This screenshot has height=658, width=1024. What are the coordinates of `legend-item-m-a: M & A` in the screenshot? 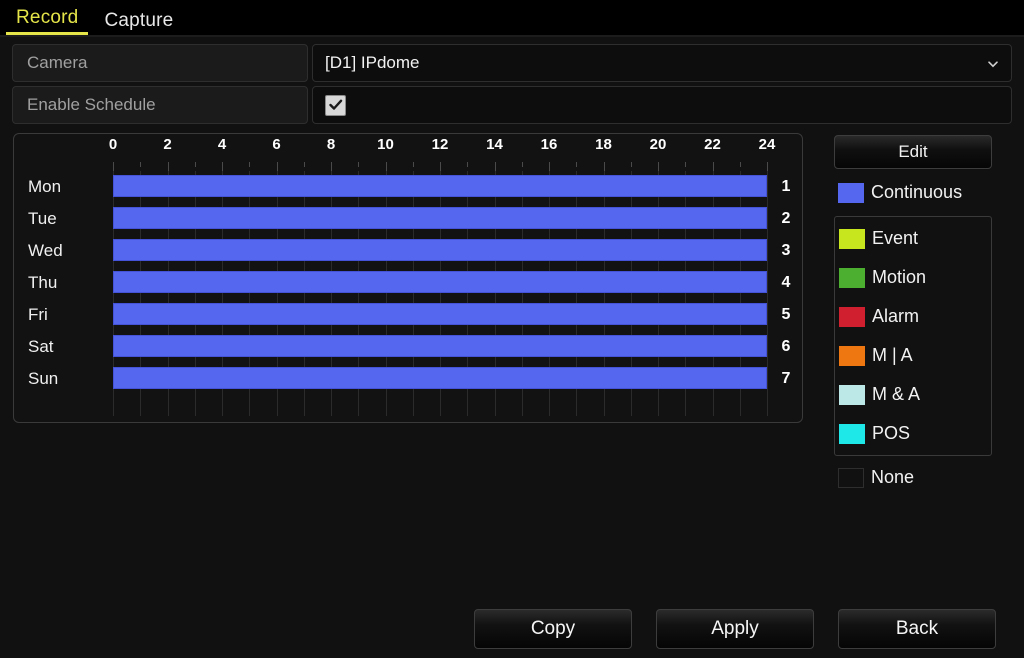 It's located at (915, 394).